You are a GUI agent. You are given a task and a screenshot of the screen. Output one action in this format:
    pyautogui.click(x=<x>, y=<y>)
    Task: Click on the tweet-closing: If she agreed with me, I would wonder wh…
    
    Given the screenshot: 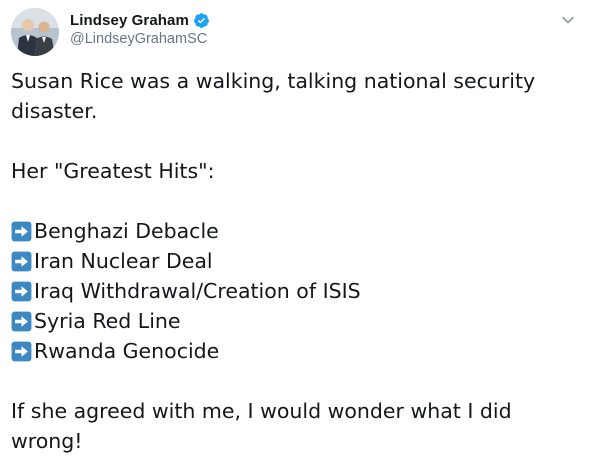 What is the action you would take?
    pyautogui.click(x=261, y=426)
    